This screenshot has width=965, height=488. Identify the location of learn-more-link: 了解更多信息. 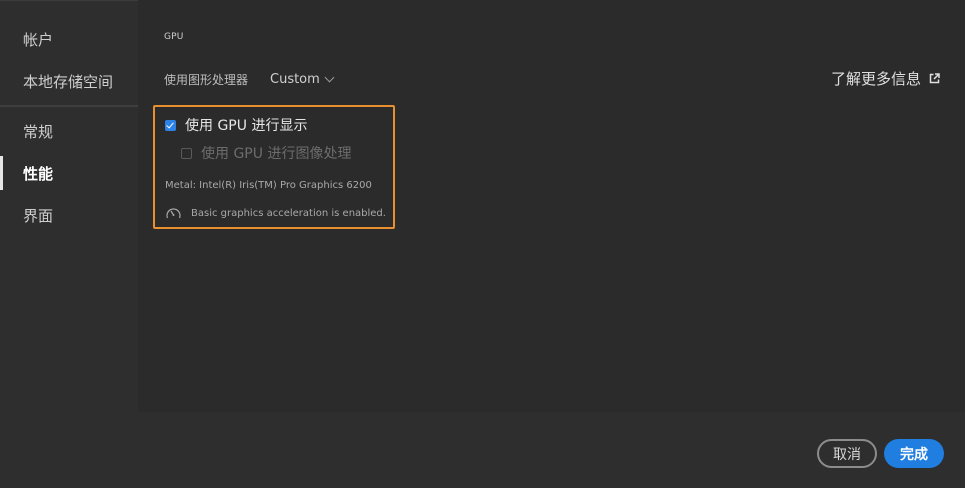
(885, 78).